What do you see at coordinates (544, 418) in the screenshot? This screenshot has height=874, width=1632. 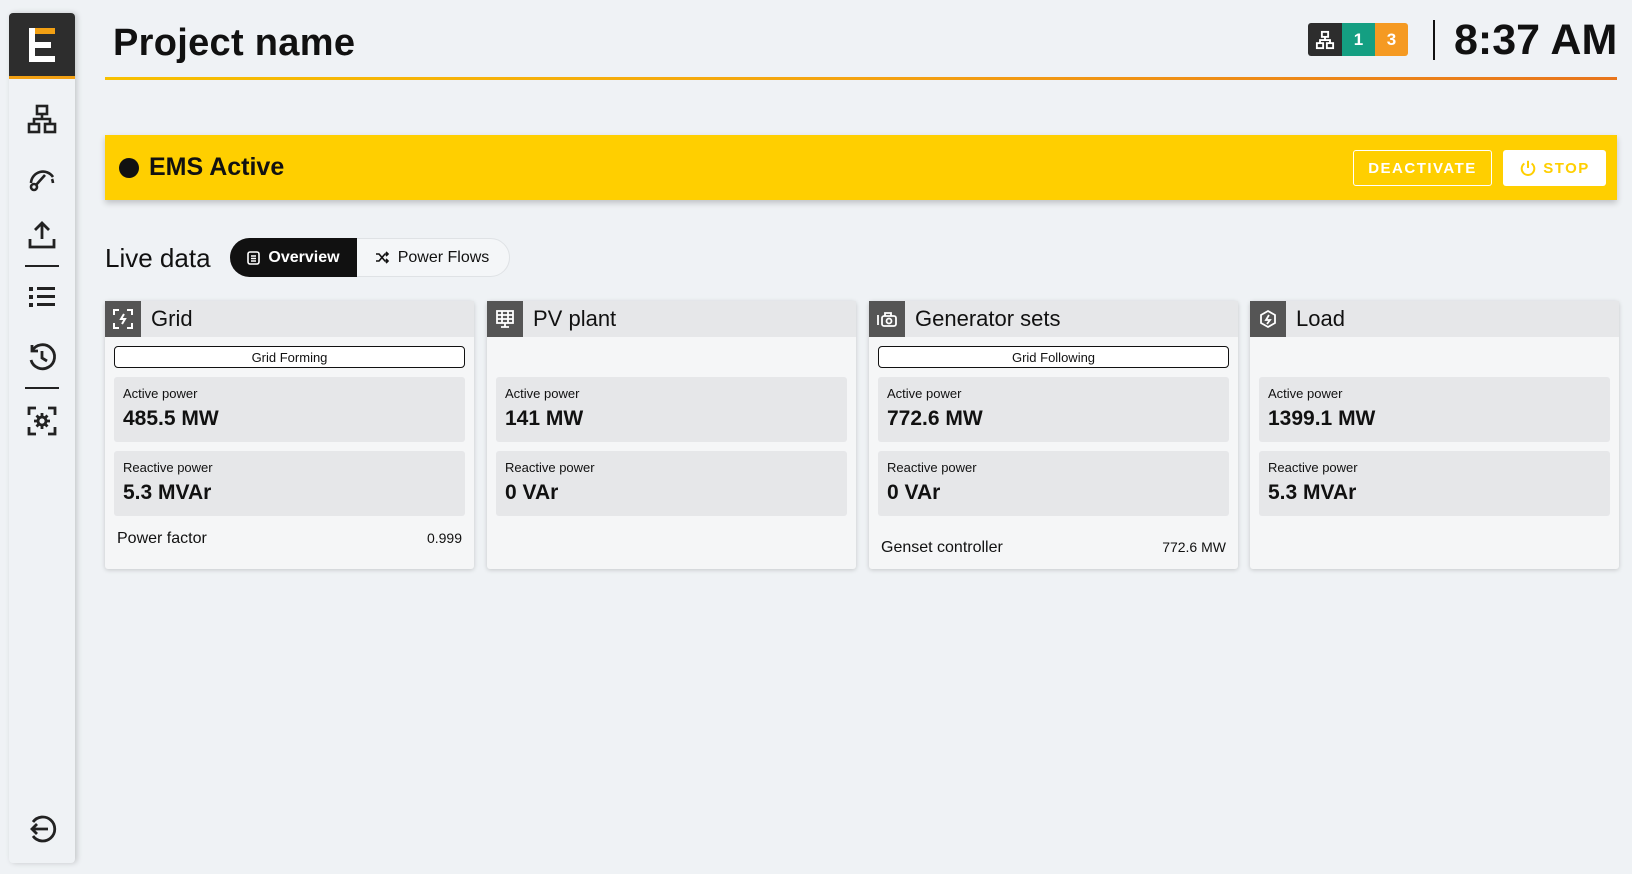 I see `metric-value: 141 MW` at bounding box center [544, 418].